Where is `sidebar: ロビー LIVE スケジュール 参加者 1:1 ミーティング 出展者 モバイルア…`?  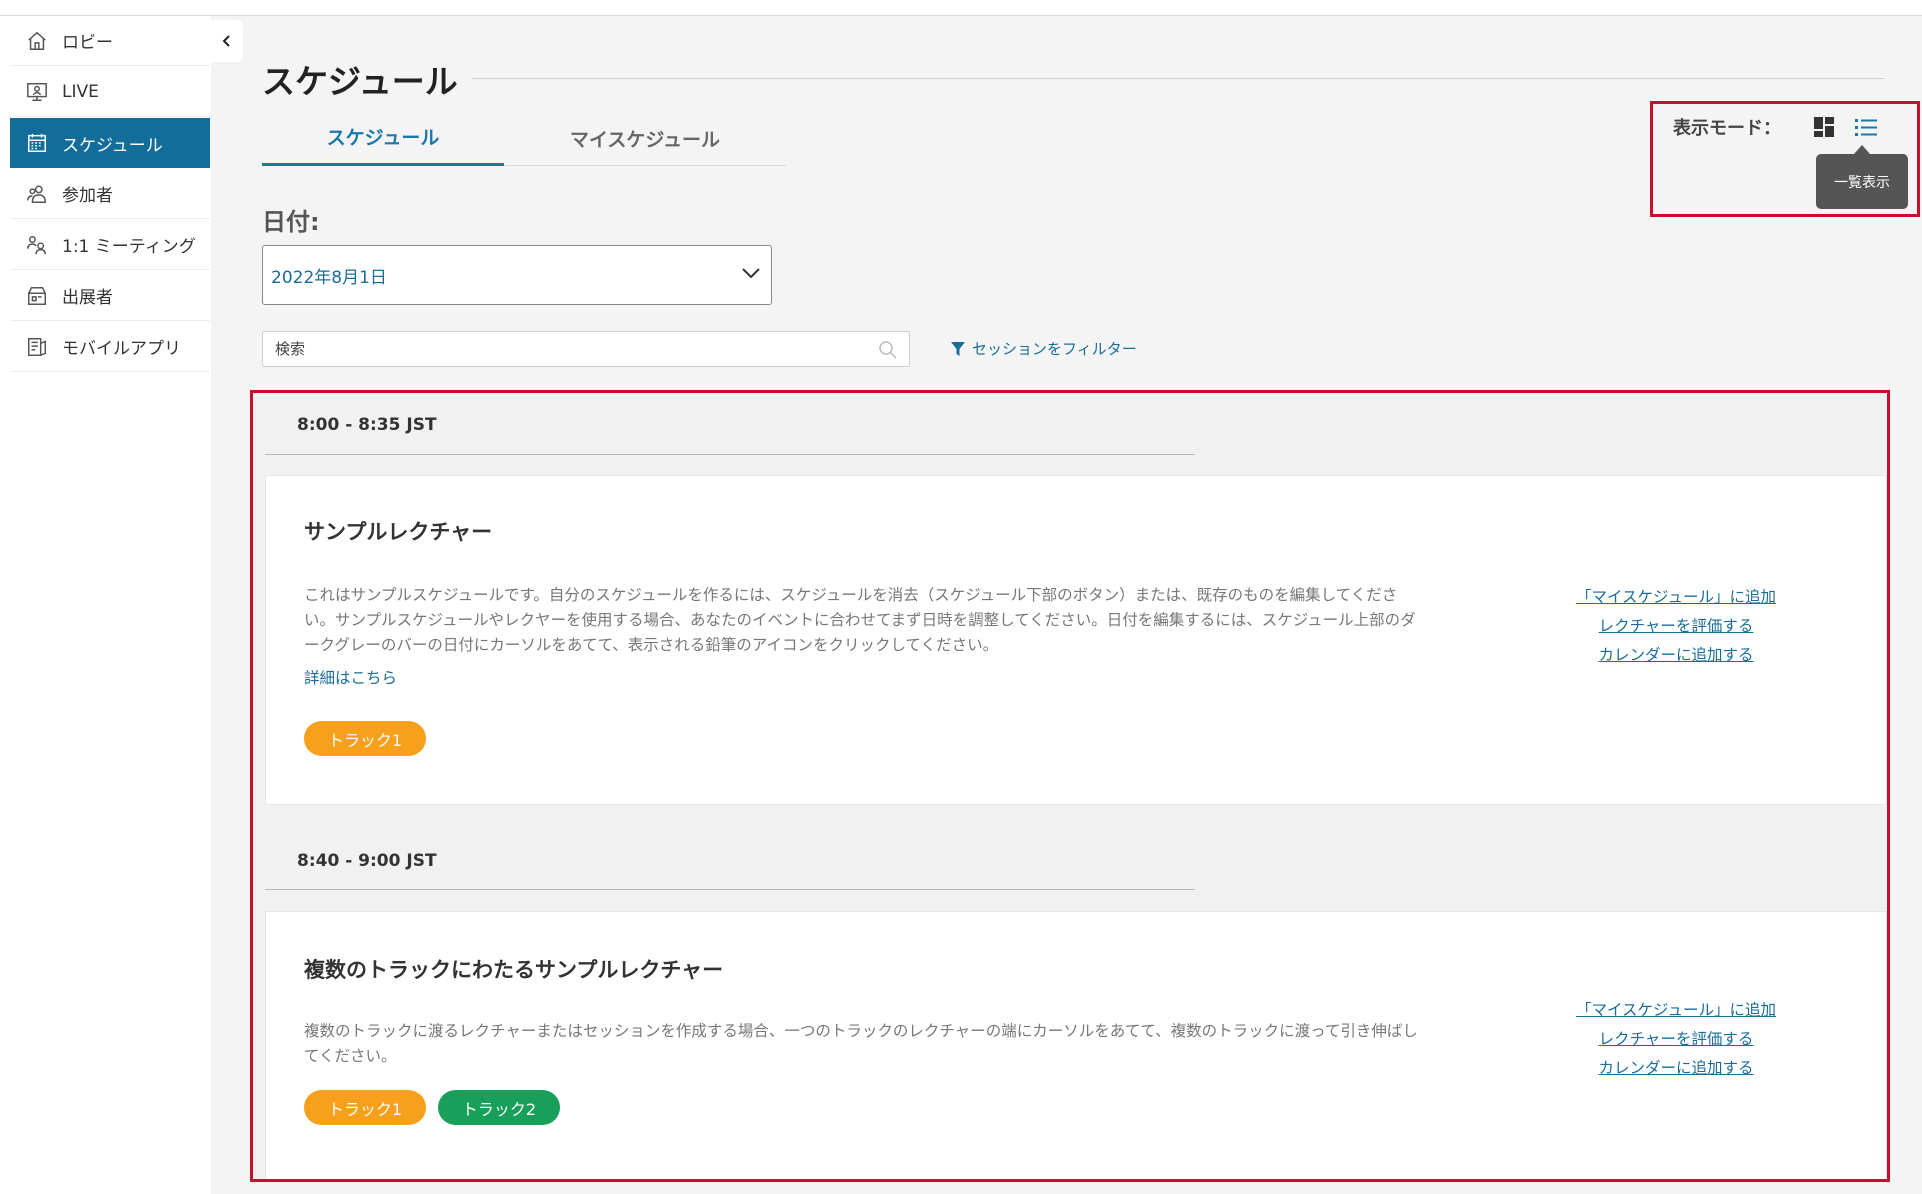 sidebar: ロビー LIVE スケジュール 参加者 1:1 ミーティング 出展者 モバイルア… is located at coordinates (105, 605).